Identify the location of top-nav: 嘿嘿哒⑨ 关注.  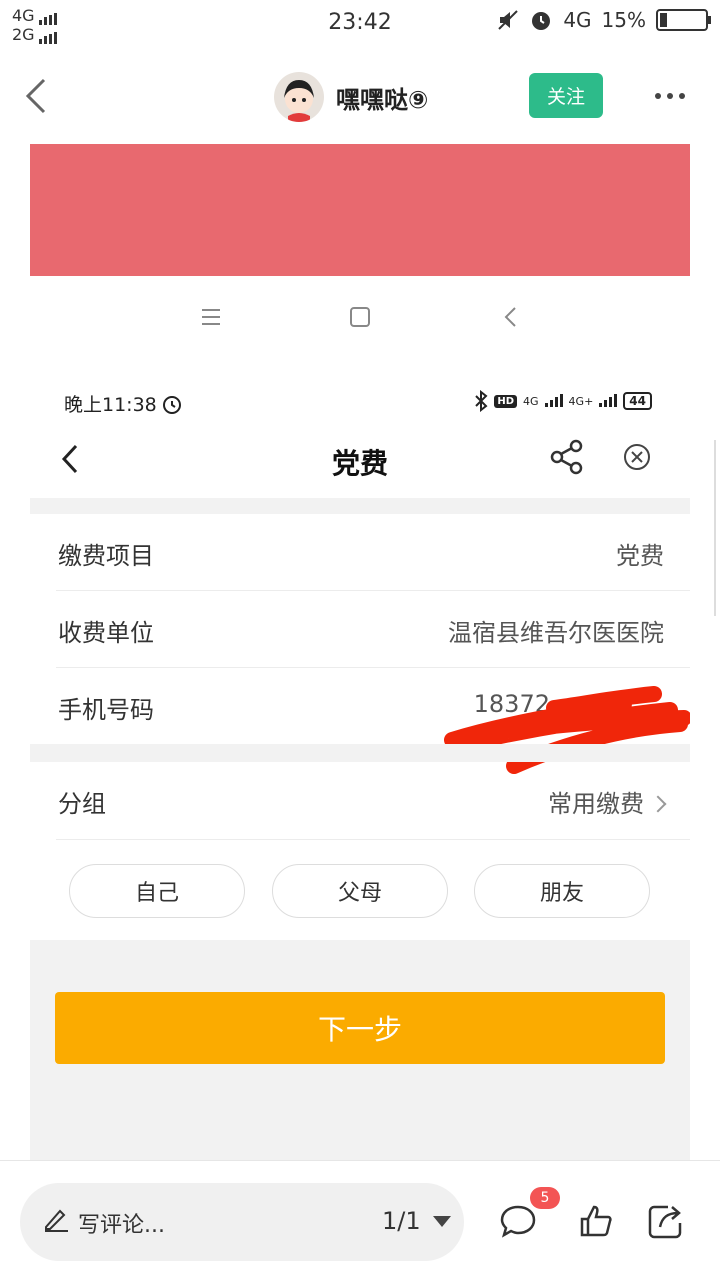
(360, 97).